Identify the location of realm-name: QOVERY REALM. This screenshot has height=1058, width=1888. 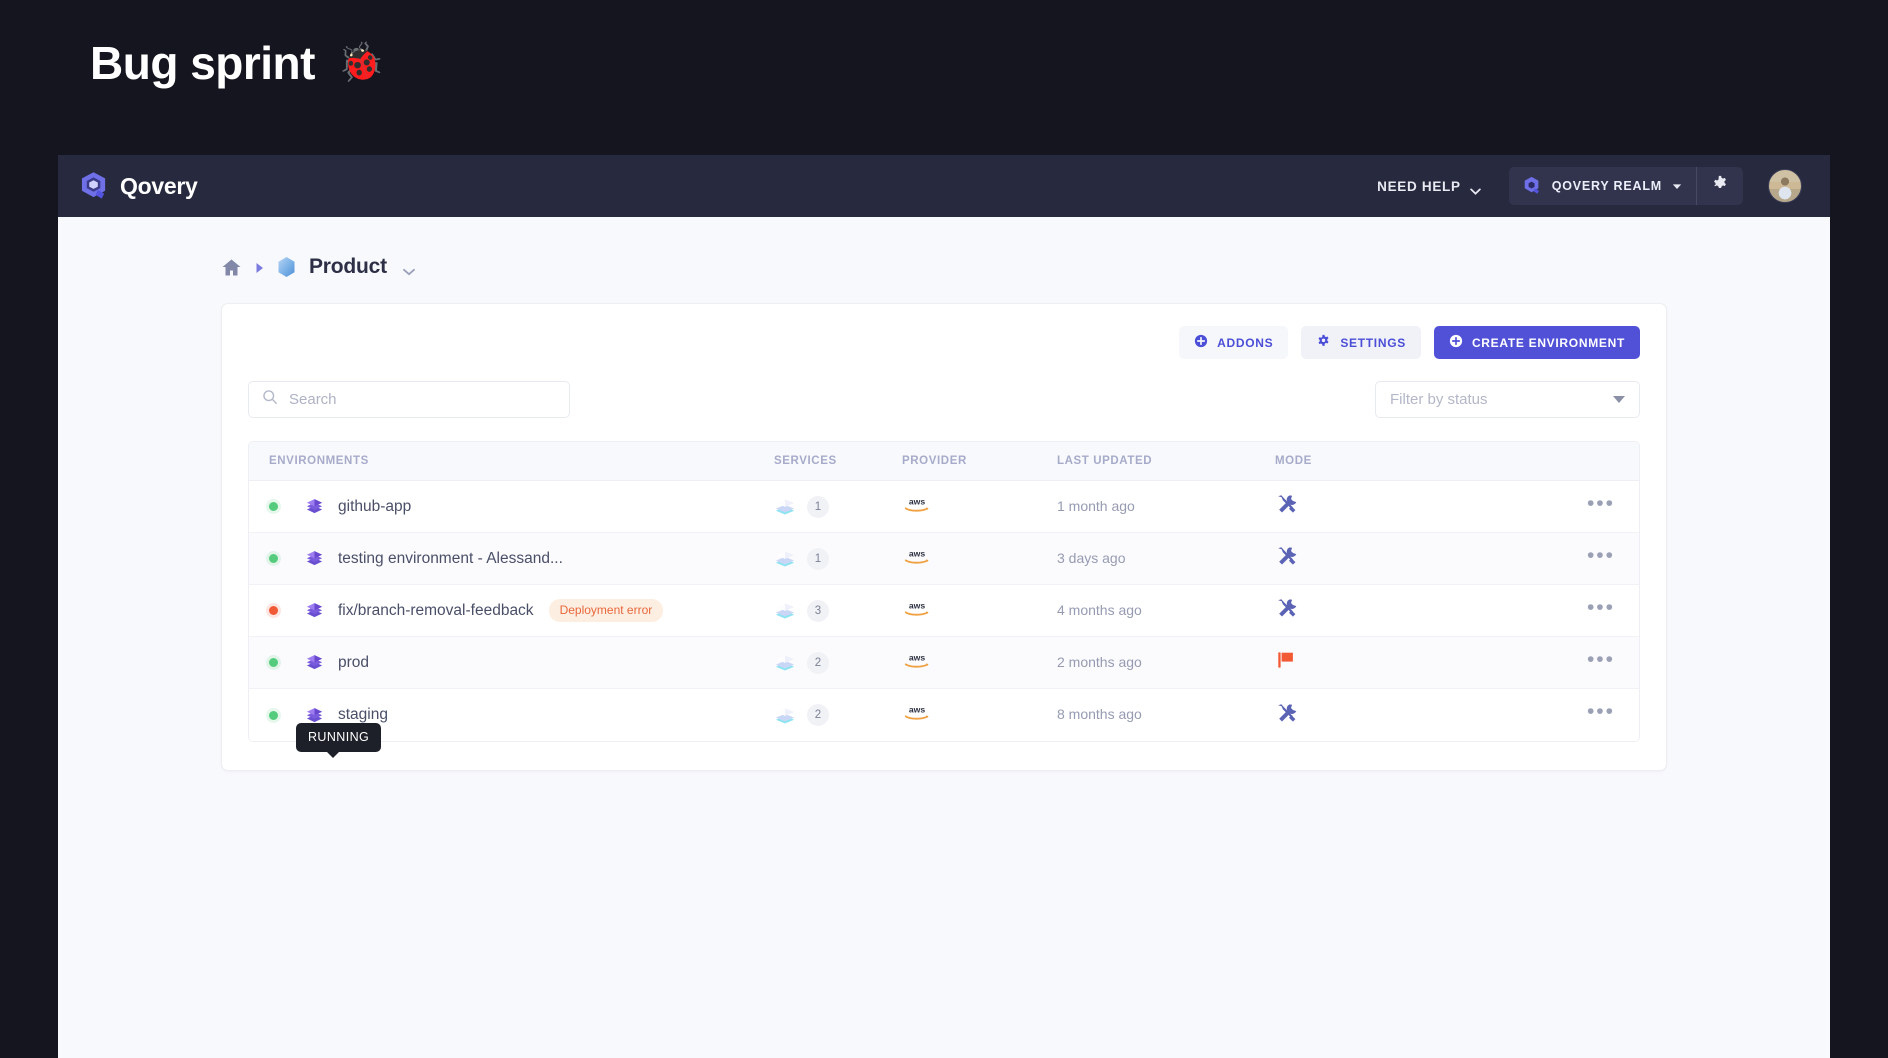
(1606, 186).